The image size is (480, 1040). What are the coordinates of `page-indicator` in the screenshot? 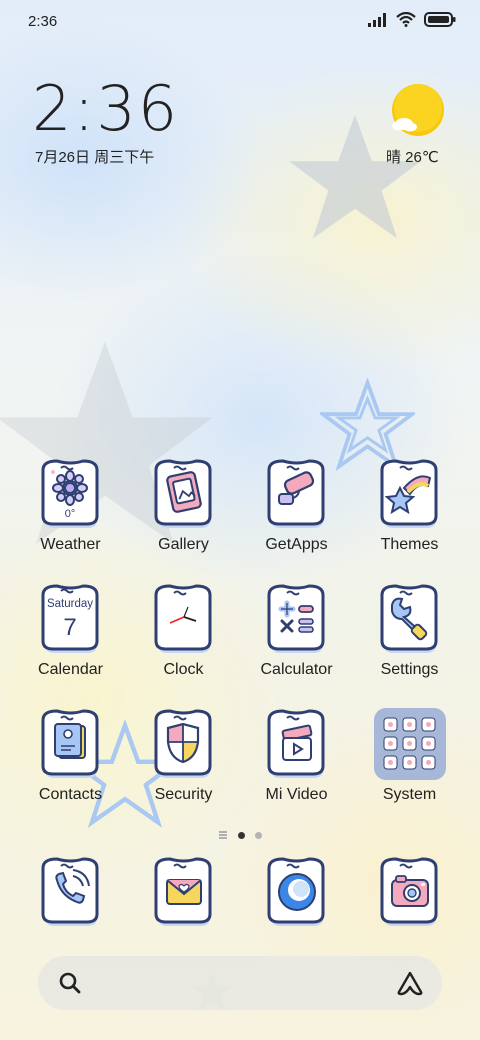 It's located at (240, 835).